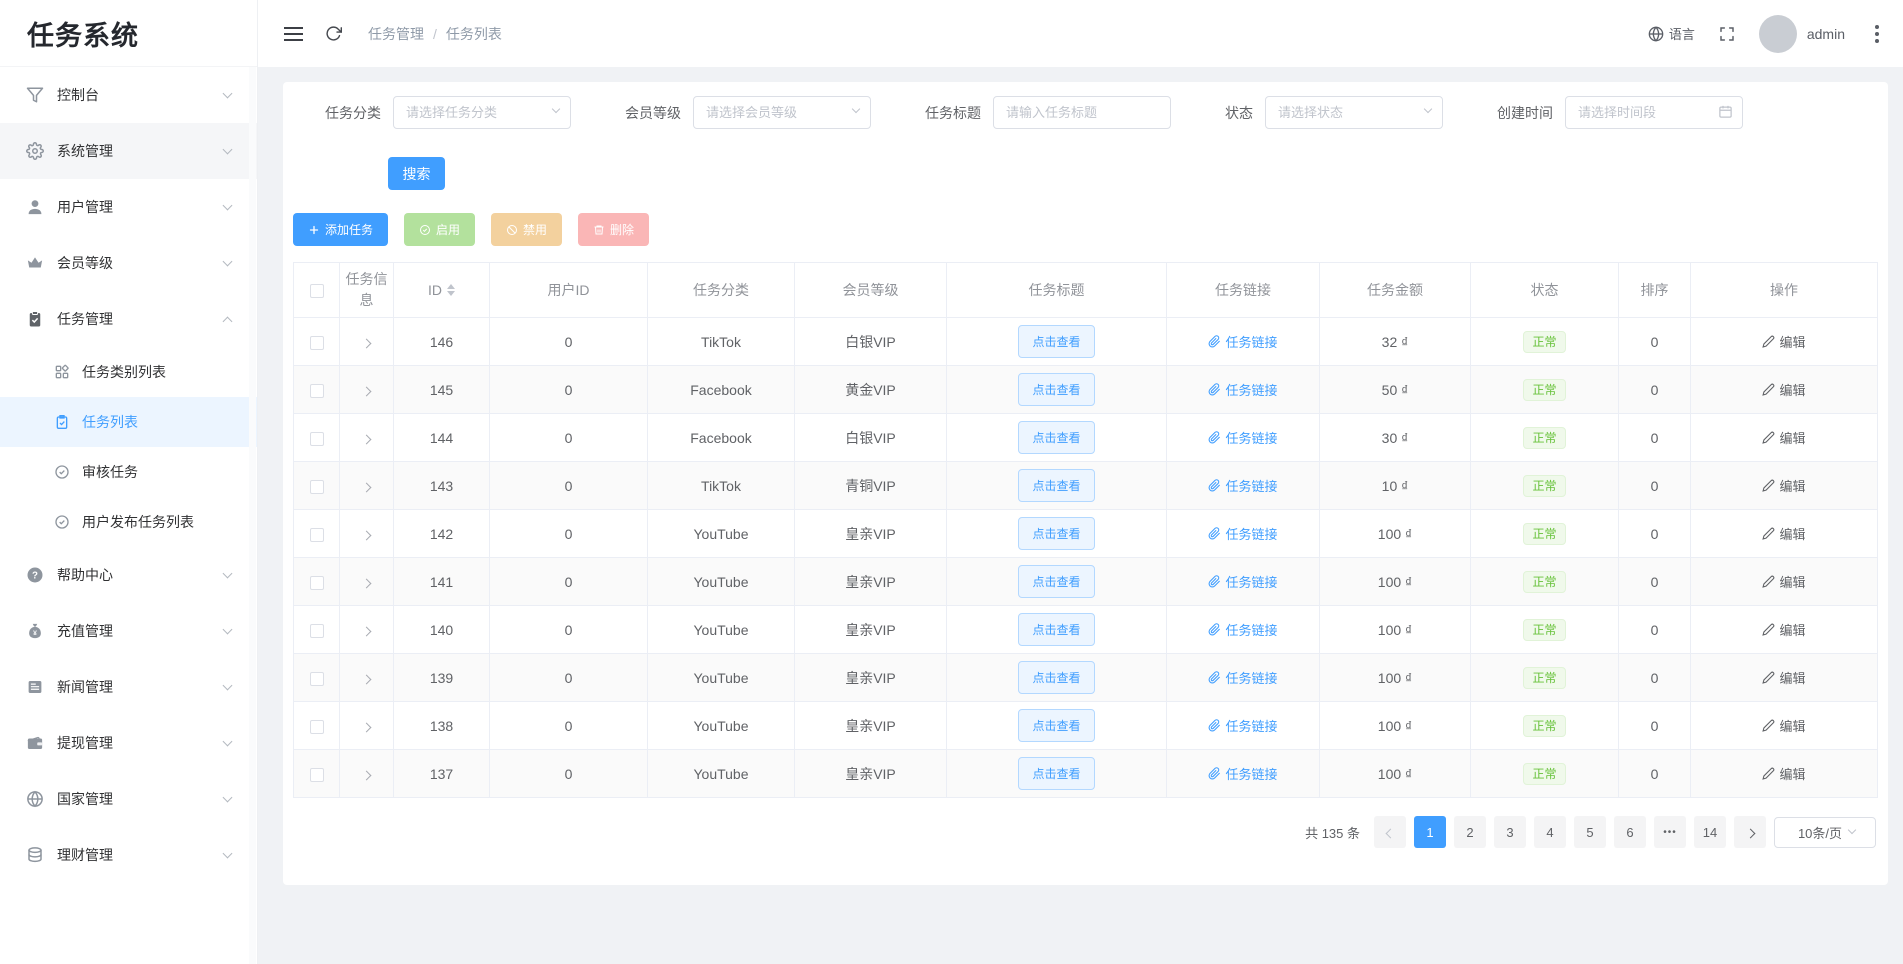  What do you see at coordinates (1877, 34) in the screenshot?
I see `more-options-icon` at bounding box center [1877, 34].